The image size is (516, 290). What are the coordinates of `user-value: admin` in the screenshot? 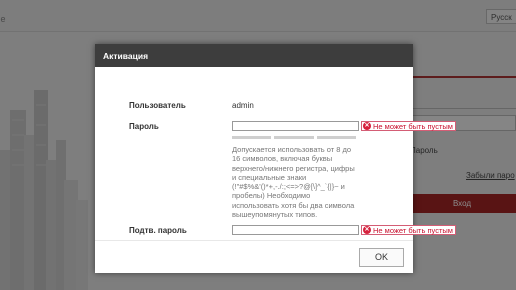 It's located at (243, 105).